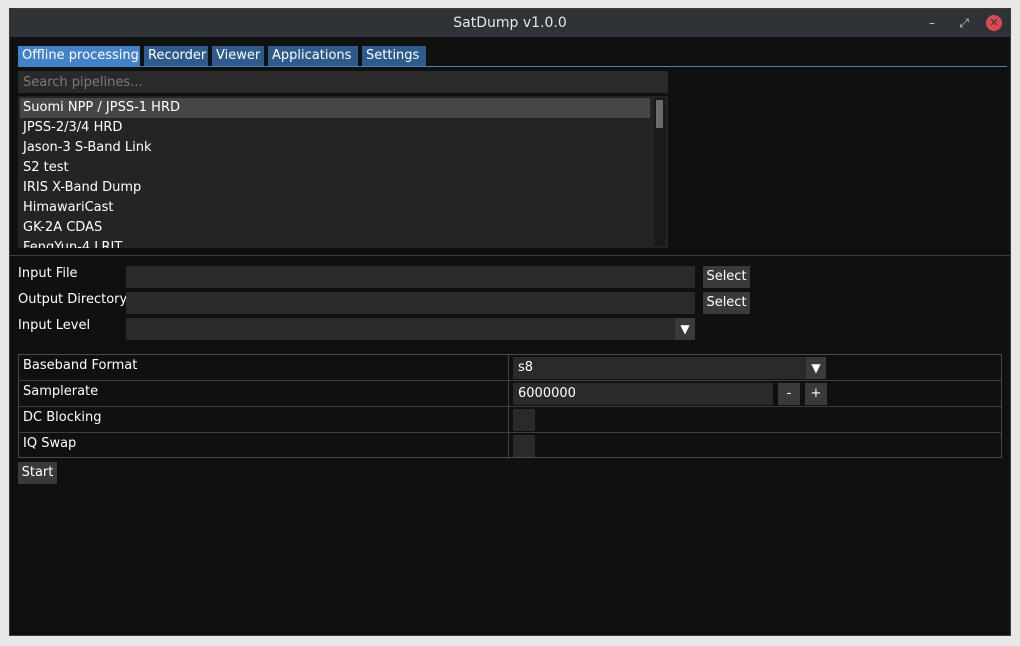  I want to click on maximize-icon: ⤢, so click(964, 23).